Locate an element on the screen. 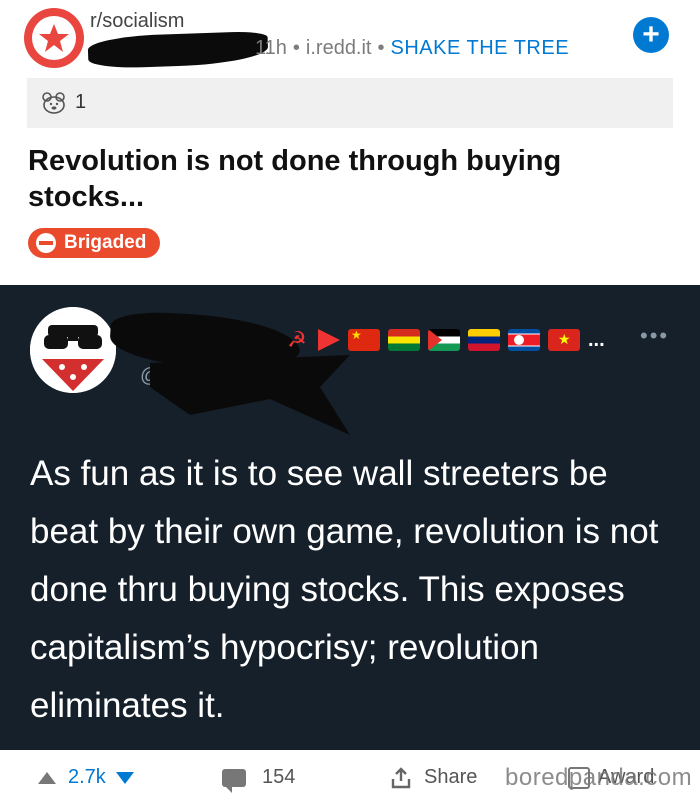 This screenshot has height=806, width=700. flag-palestine-icon is located at coordinates (444, 340).